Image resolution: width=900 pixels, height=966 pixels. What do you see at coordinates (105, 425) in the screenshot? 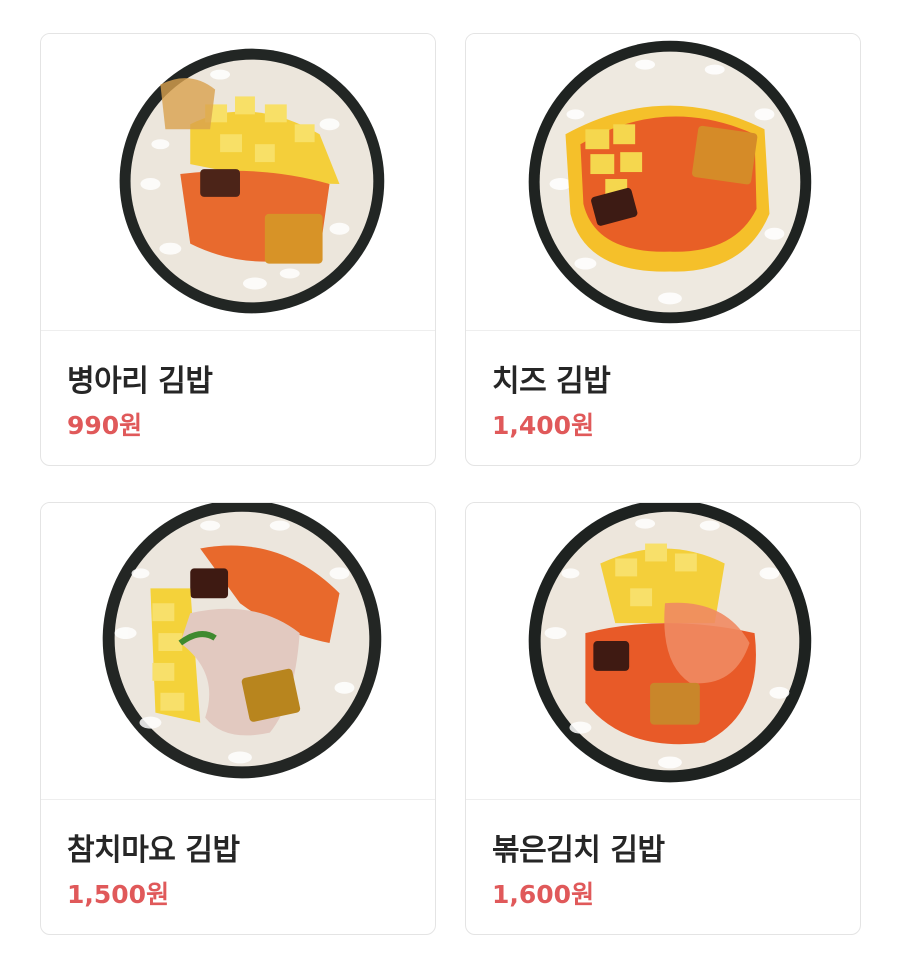
I see `menu-item-price: 990원` at bounding box center [105, 425].